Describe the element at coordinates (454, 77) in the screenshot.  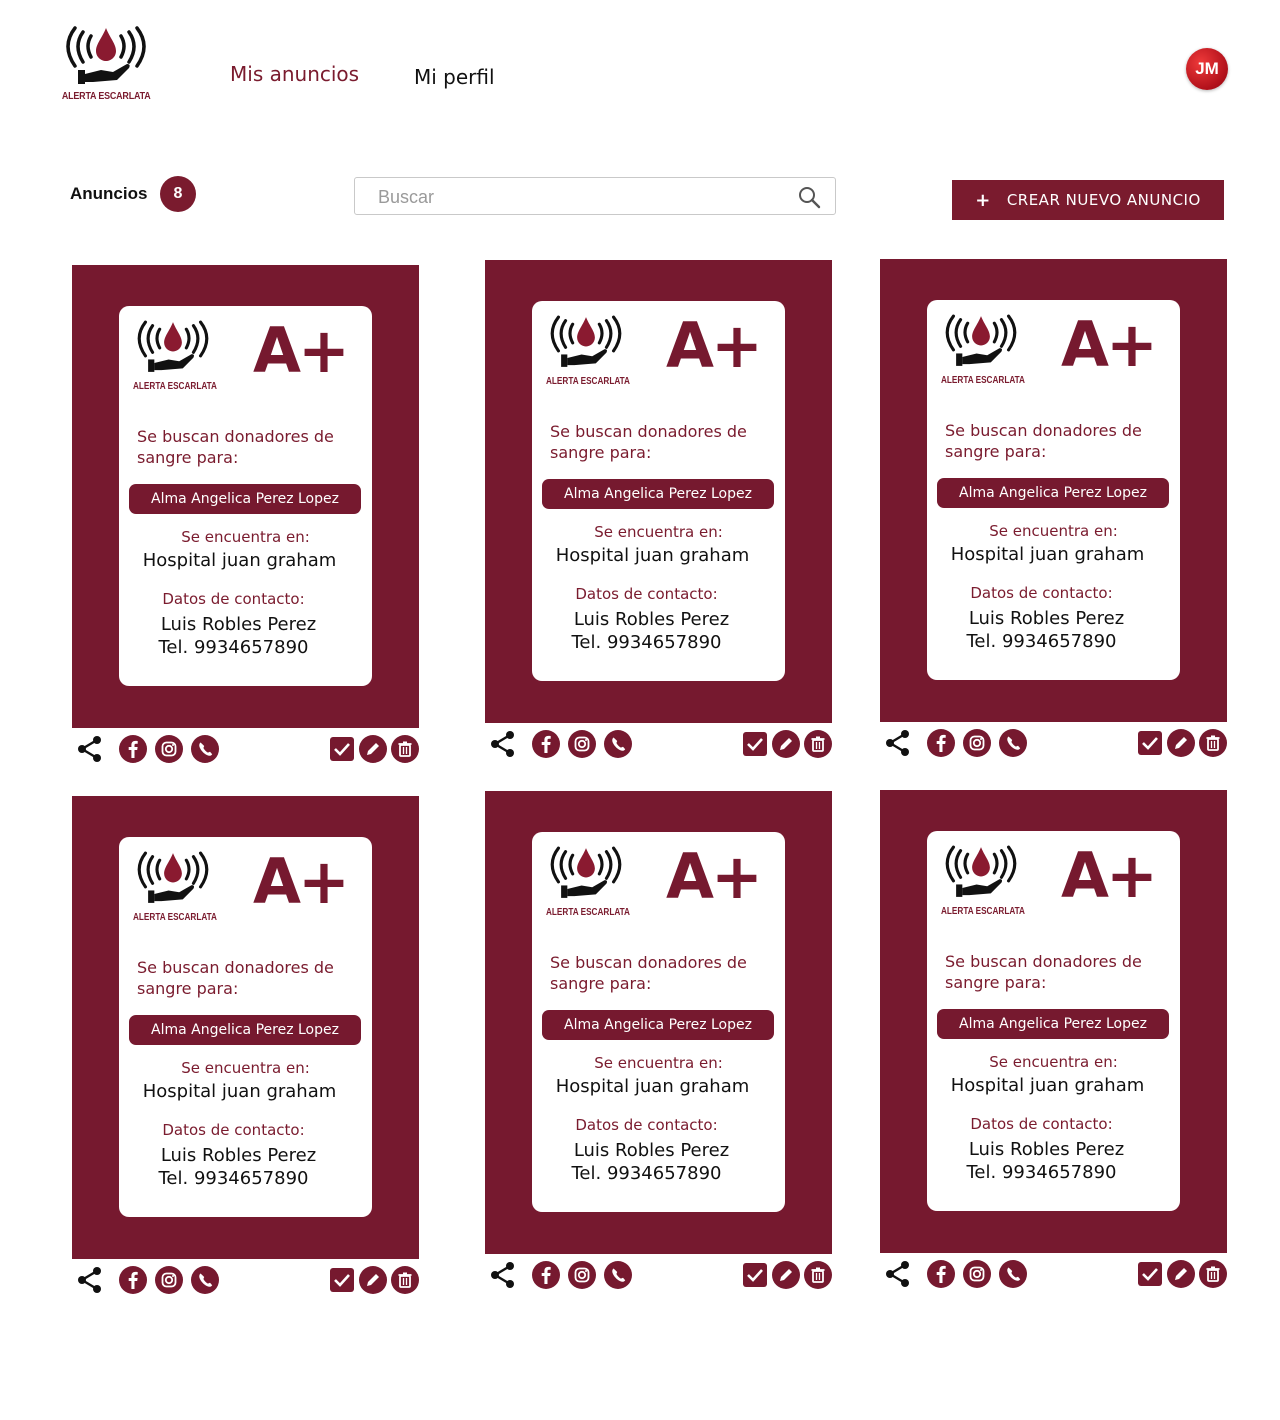
I see `nav-my-profile: Mi perfil` at that location.